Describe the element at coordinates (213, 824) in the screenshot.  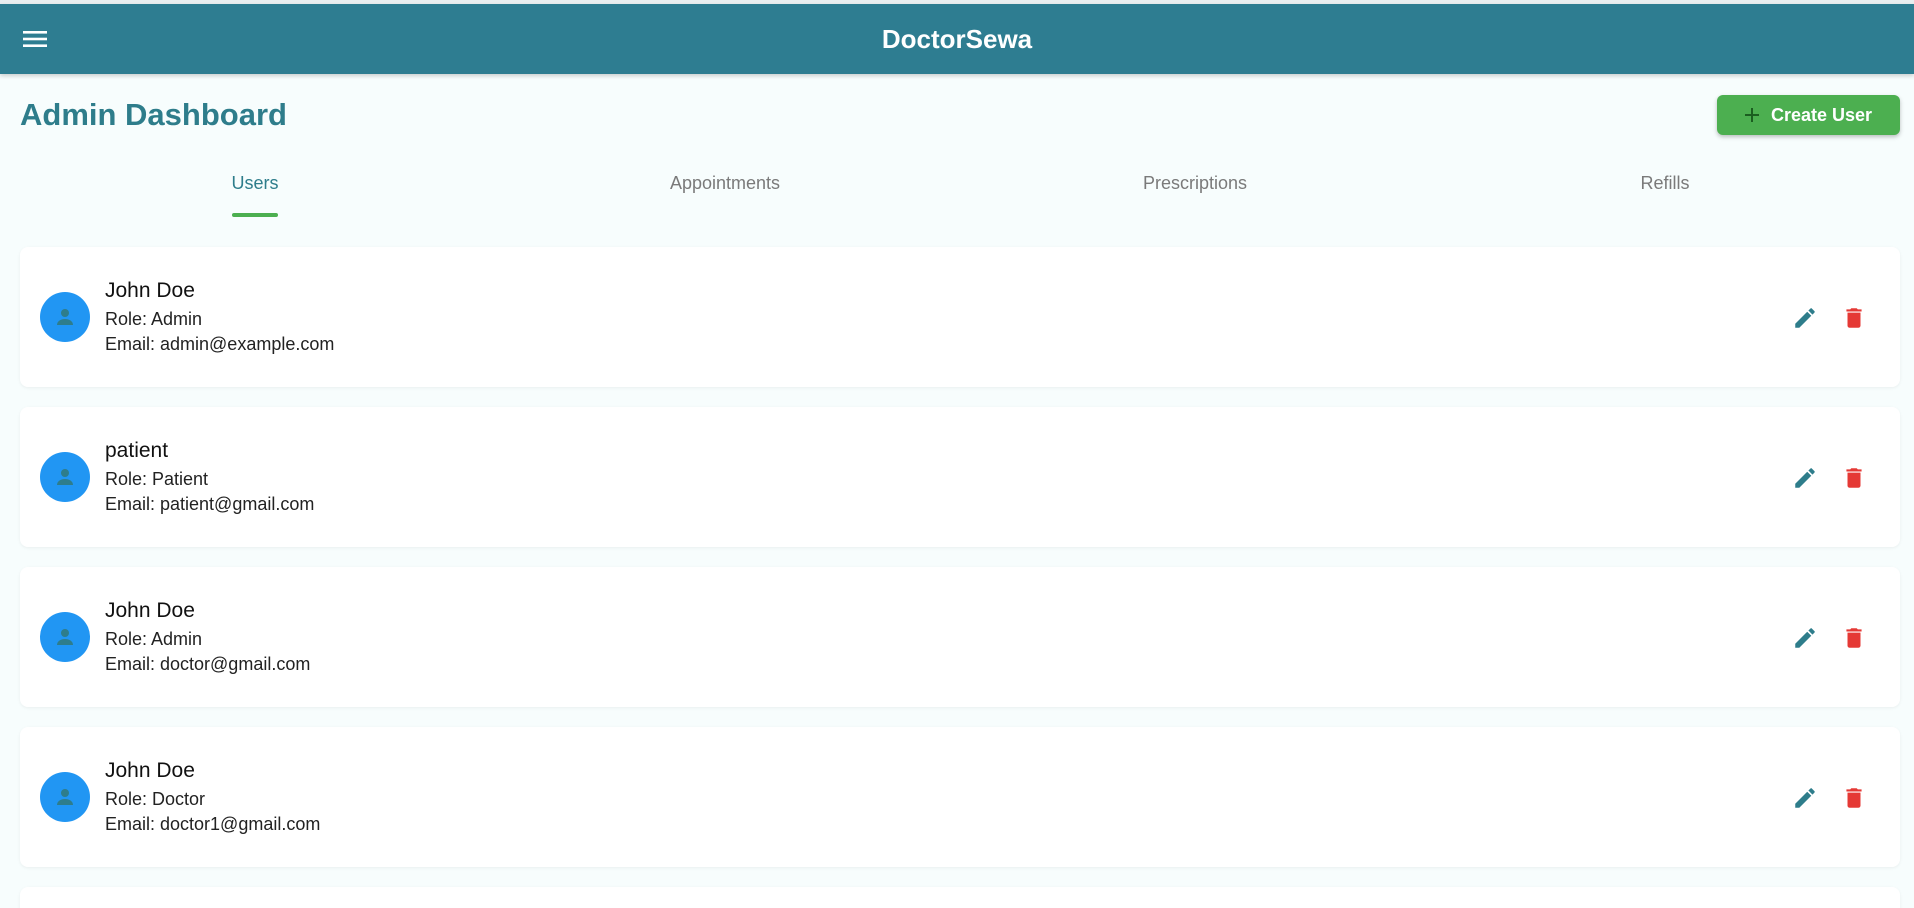
I see `user-email: Email: doctor1@gmail.com` at that location.